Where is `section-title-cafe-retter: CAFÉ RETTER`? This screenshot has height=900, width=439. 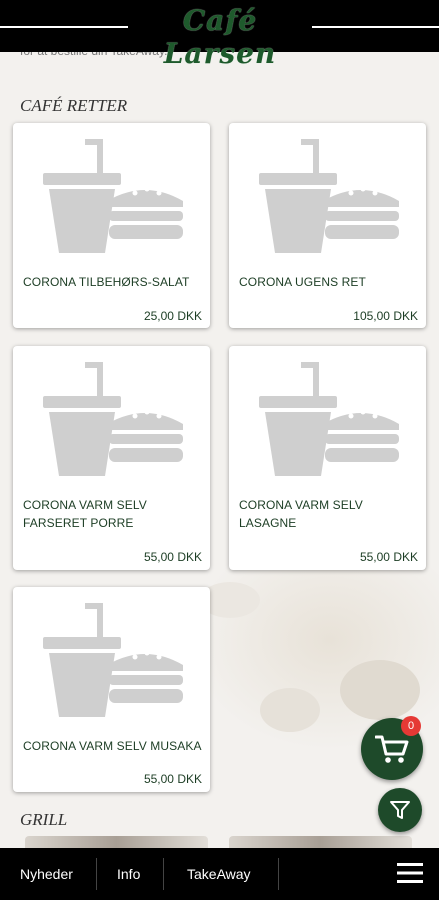
section-title-cafe-retter: CAFÉ RETTER is located at coordinates (74, 105).